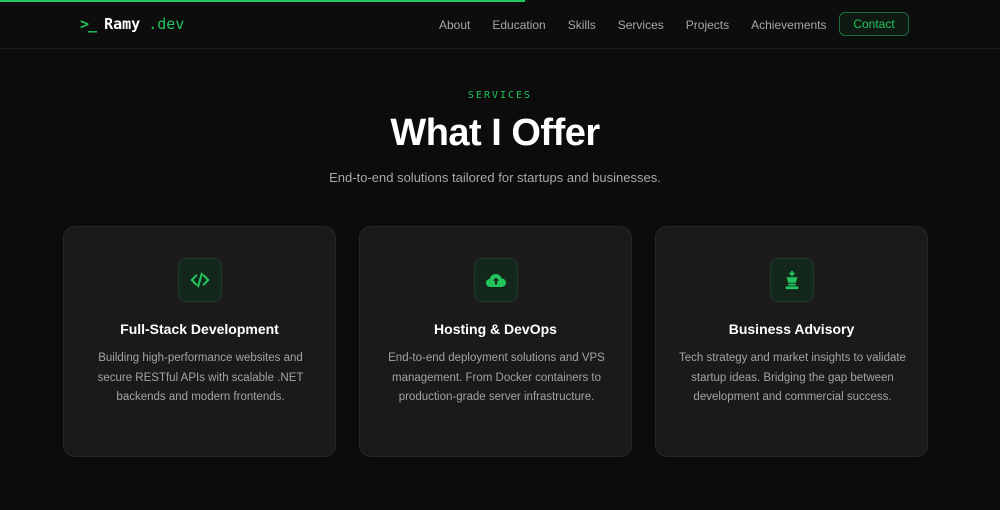 The image size is (1000, 510). I want to click on card-title: Full-Stack Development, so click(199, 329).